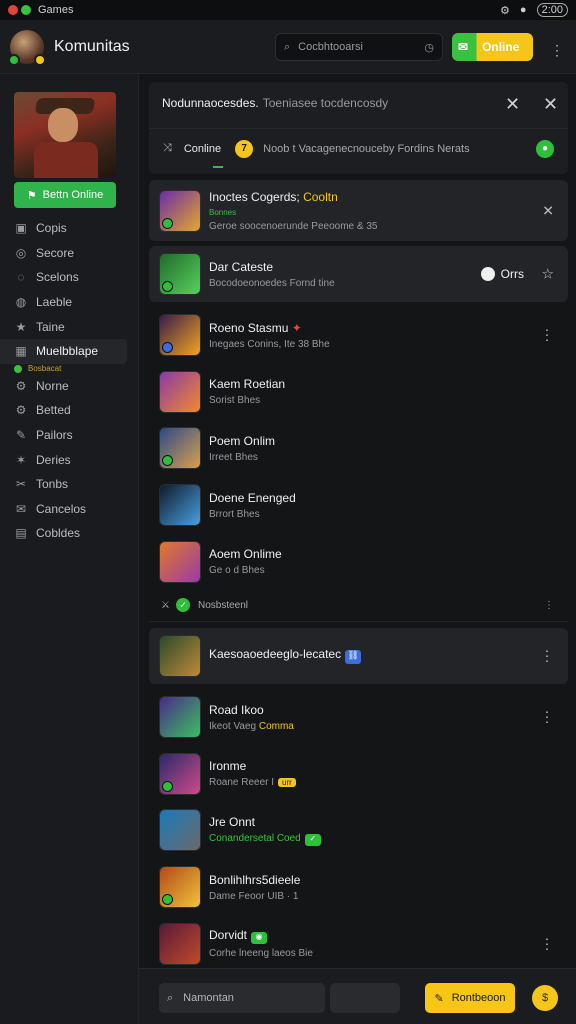 The width and height of the screenshot is (576, 1024). Describe the element at coordinates (358, 774) in the screenshot. I see `list-item: Ironme Roane Reeer Iurr` at that location.